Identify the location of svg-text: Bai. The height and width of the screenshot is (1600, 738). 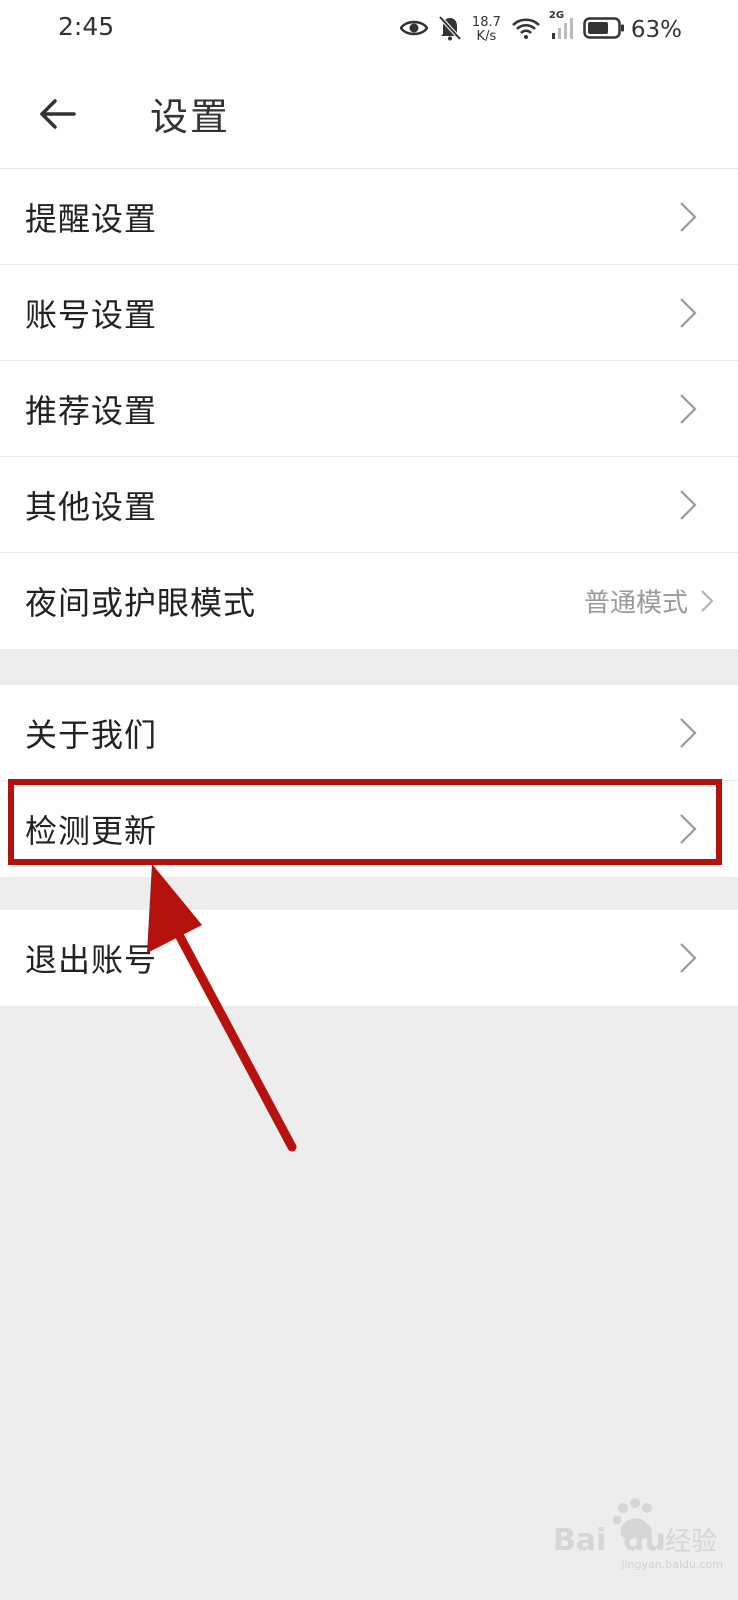
(579, 1540).